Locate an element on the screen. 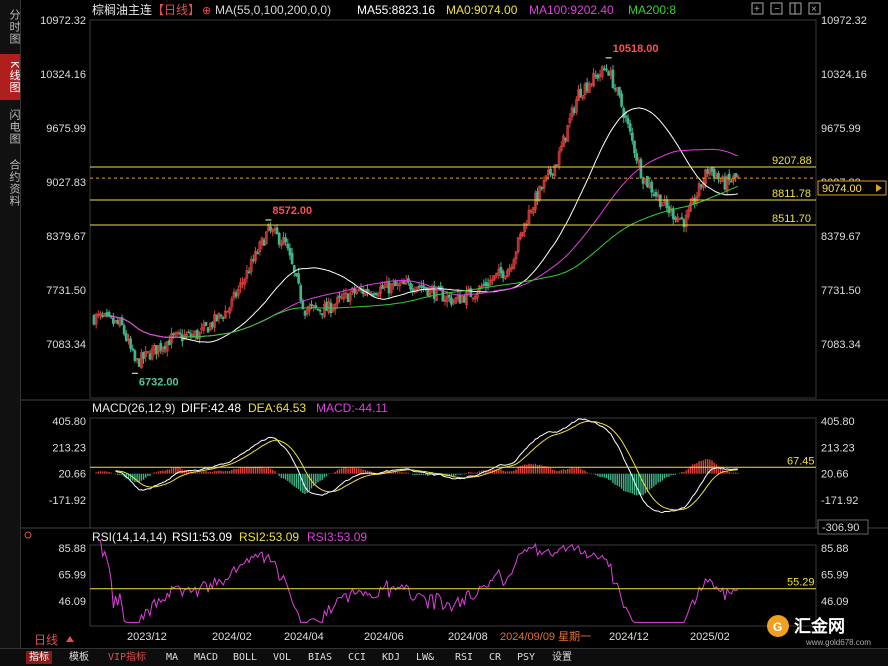 The width and height of the screenshot is (888, 666). macd-title: MACD(26,12,9) is located at coordinates (133, 408).